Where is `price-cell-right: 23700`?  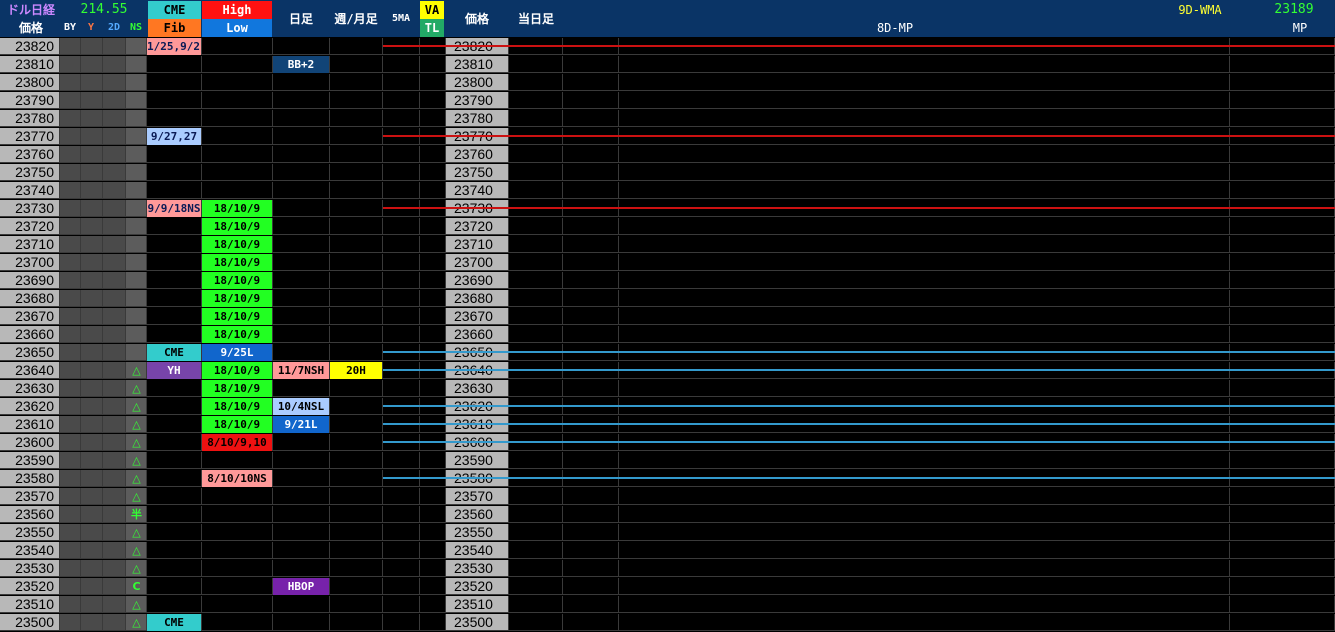 price-cell-right: 23700 is located at coordinates (477, 262).